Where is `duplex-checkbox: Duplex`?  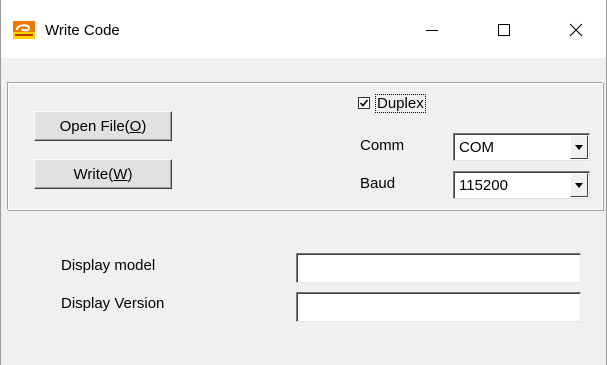 duplex-checkbox: Duplex is located at coordinates (392, 103).